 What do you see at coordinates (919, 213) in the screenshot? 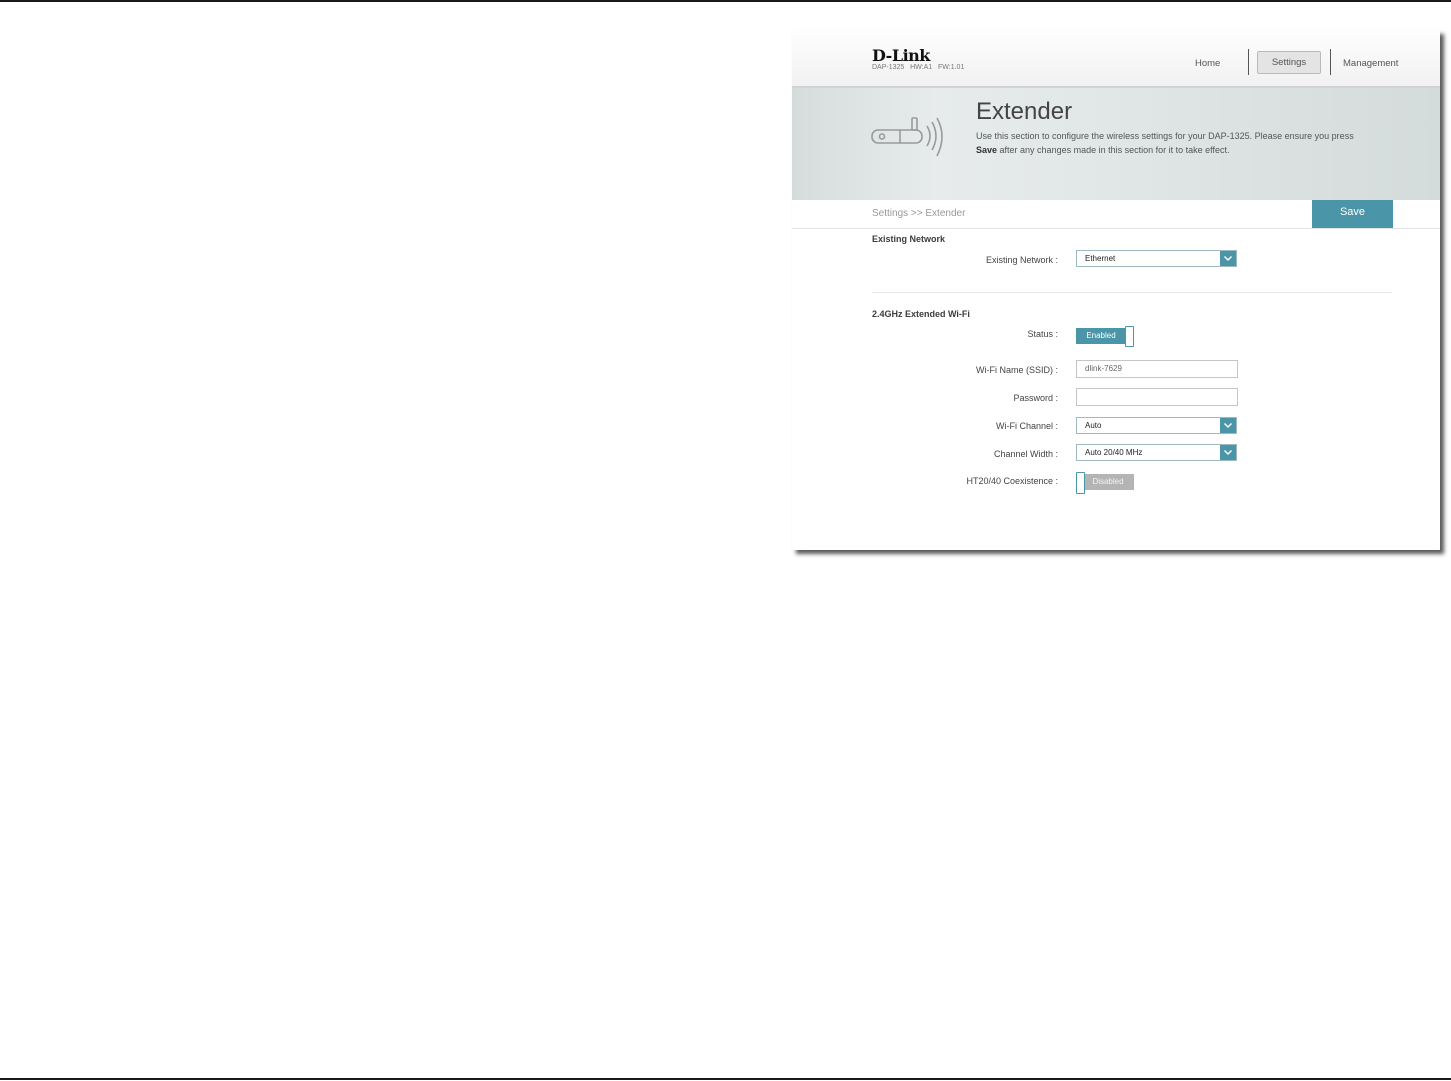
I see `breadcrumb: Settings >> Extender` at bounding box center [919, 213].